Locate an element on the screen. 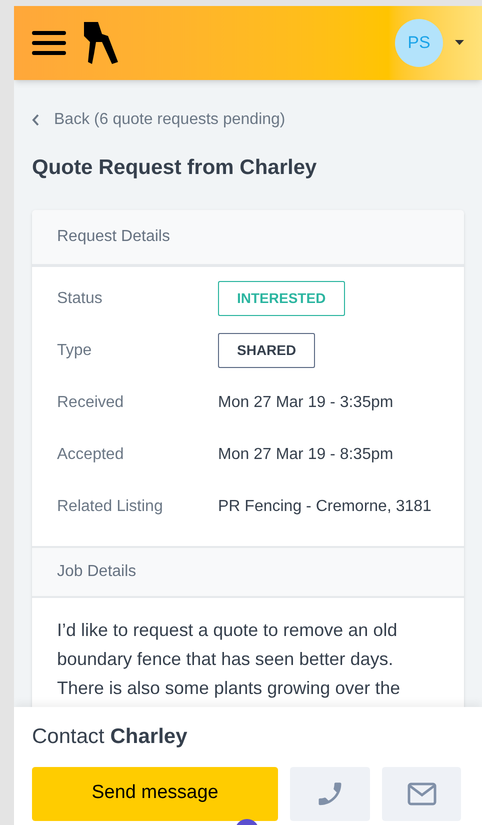 The image size is (482, 825). envelope-icon is located at coordinates (421, 794).